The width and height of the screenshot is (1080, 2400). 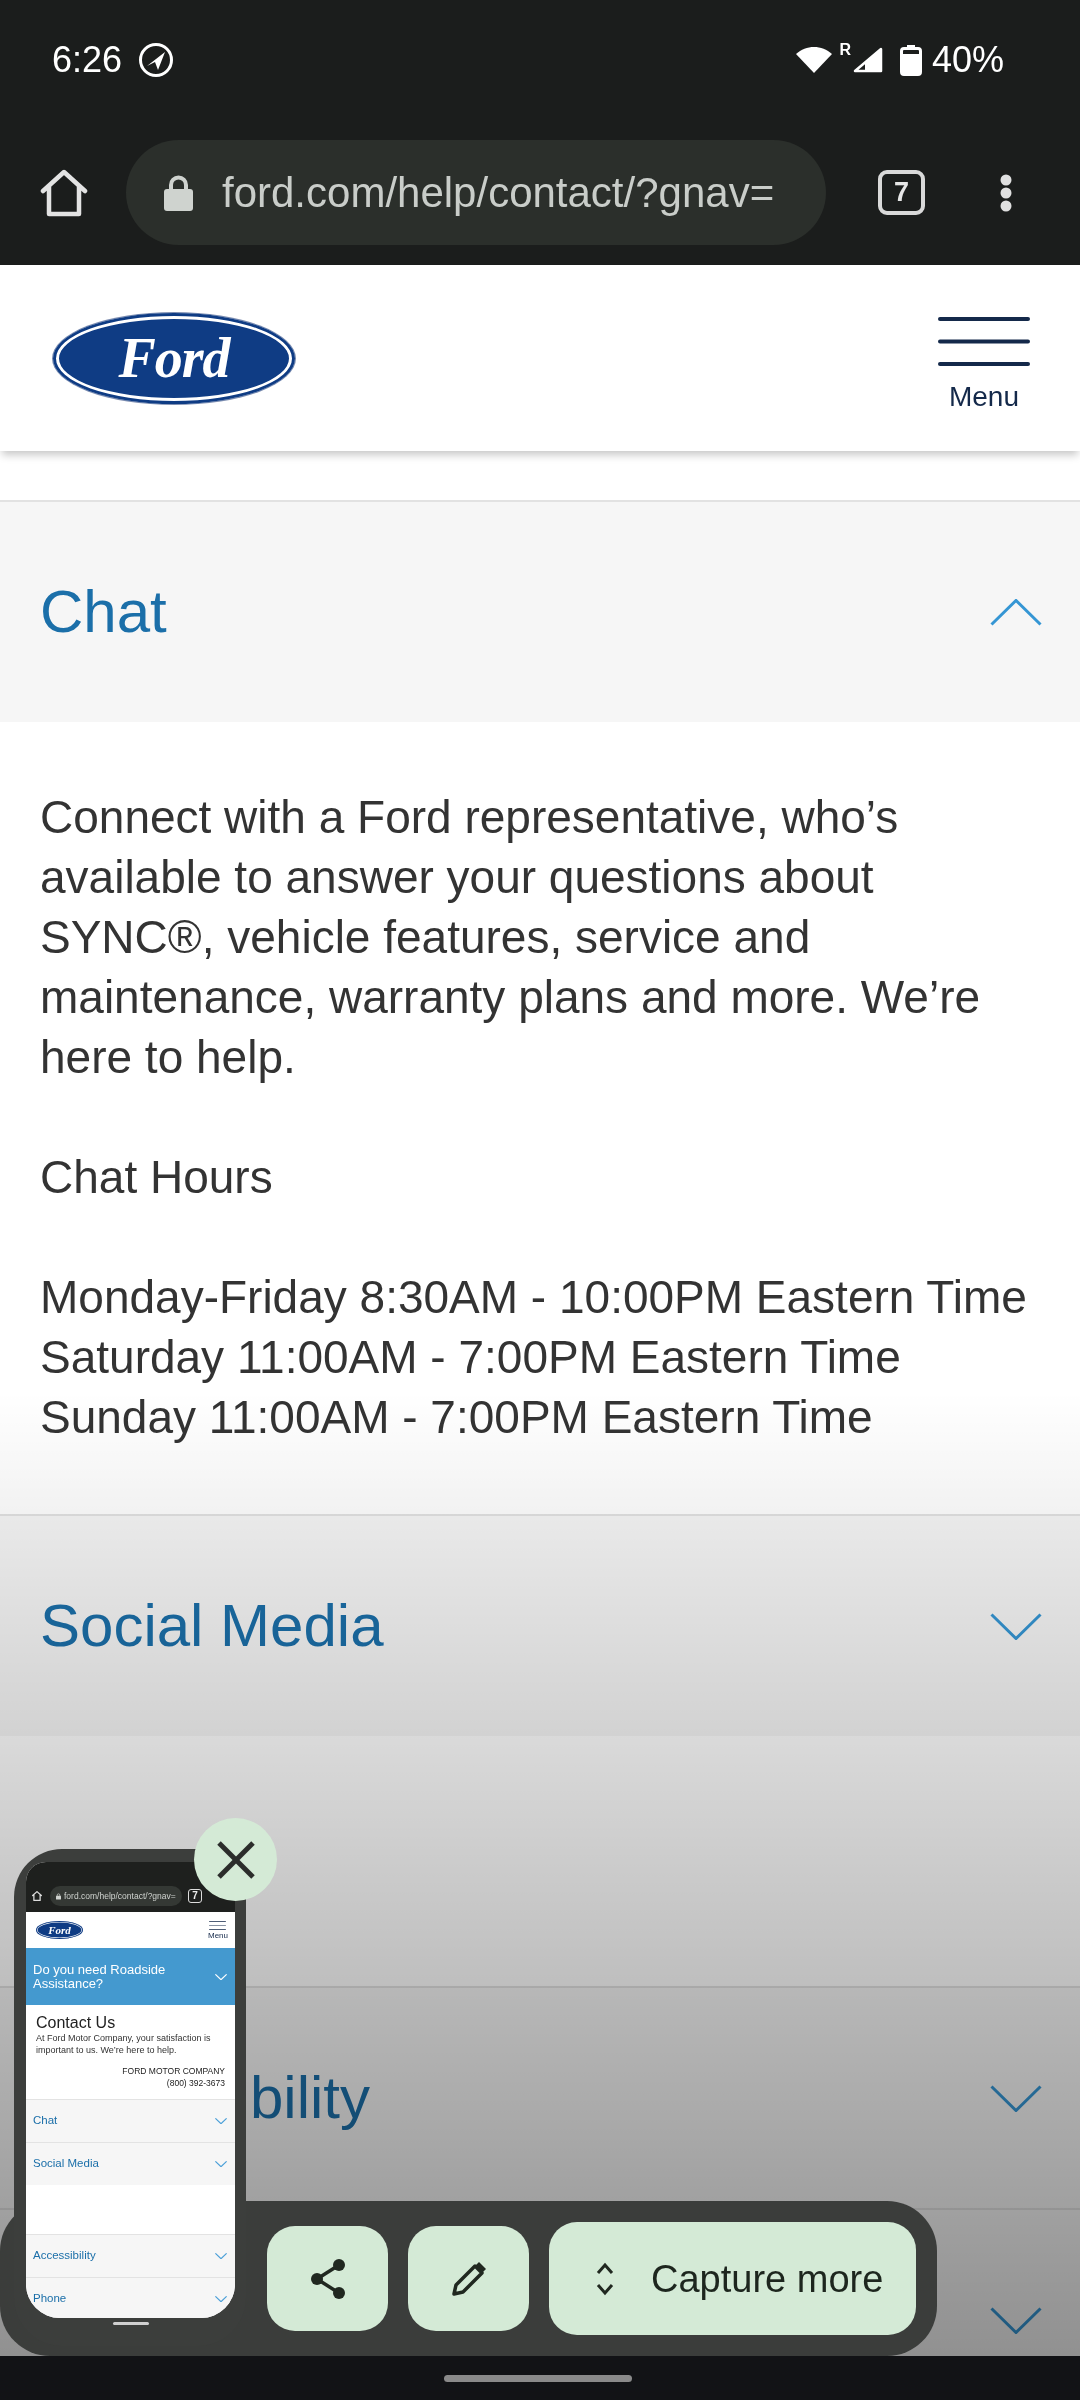 What do you see at coordinates (984, 341) in the screenshot?
I see `menu-icon` at bounding box center [984, 341].